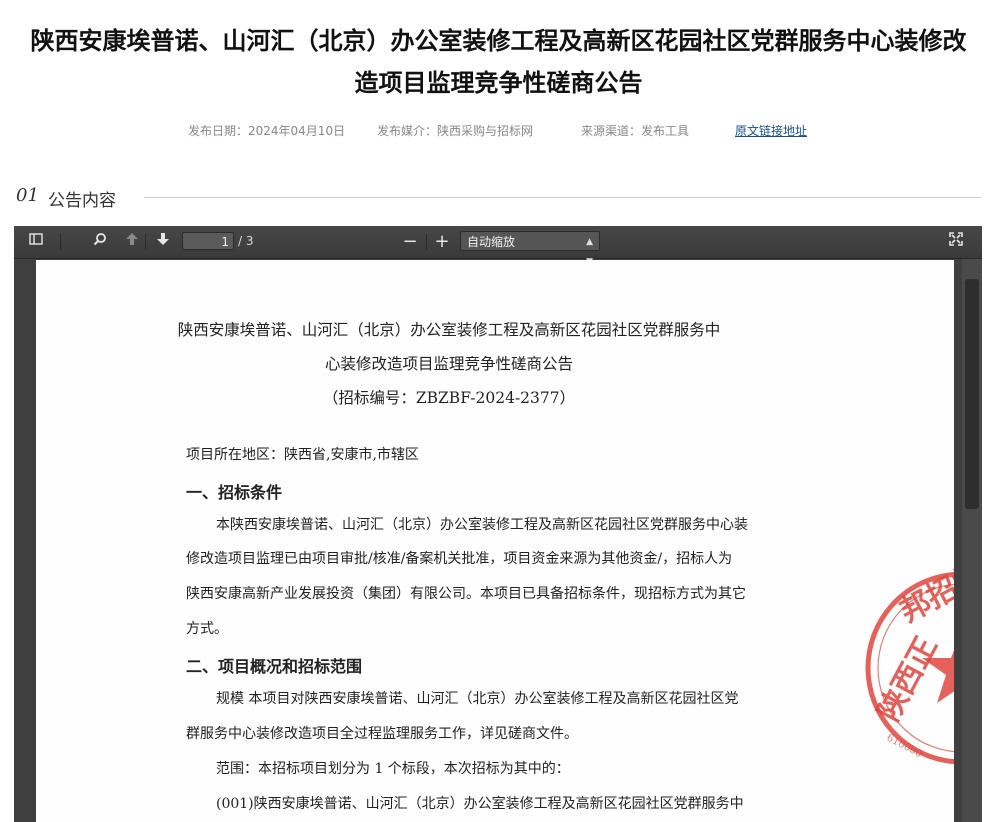 Image resolution: width=997 pixels, height=822 pixels. I want to click on doc-title-line-2: 心装修改造项目监理竞争性磋商公告, so click(448, 364).